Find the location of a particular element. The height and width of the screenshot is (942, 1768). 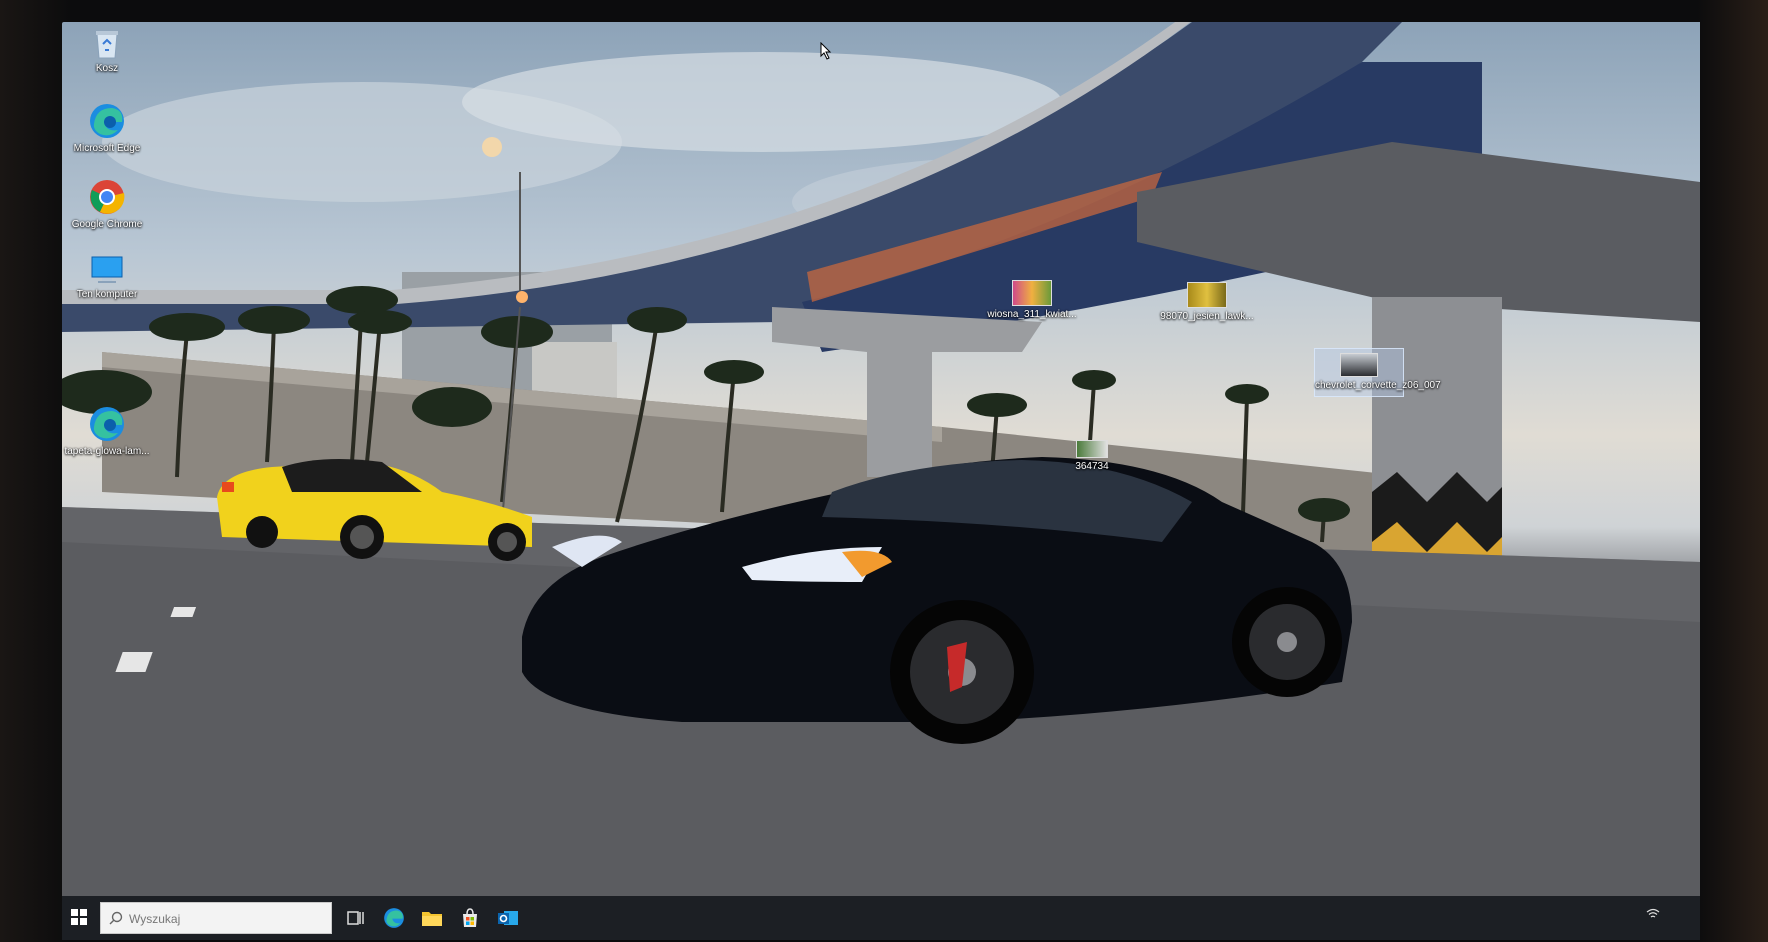

file-explorer-icon is located at coordinates (432, 919).